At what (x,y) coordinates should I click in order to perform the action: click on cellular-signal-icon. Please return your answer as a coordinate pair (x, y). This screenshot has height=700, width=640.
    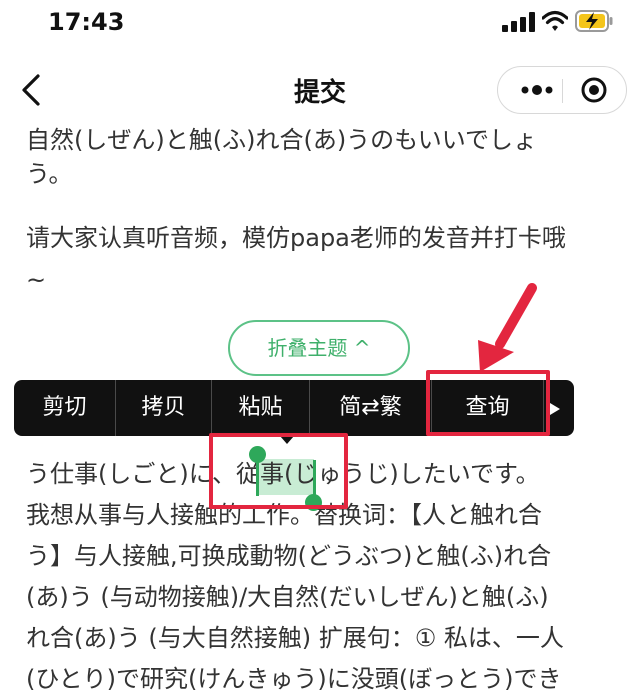
    Looking at the image, I should click on (518, 22).